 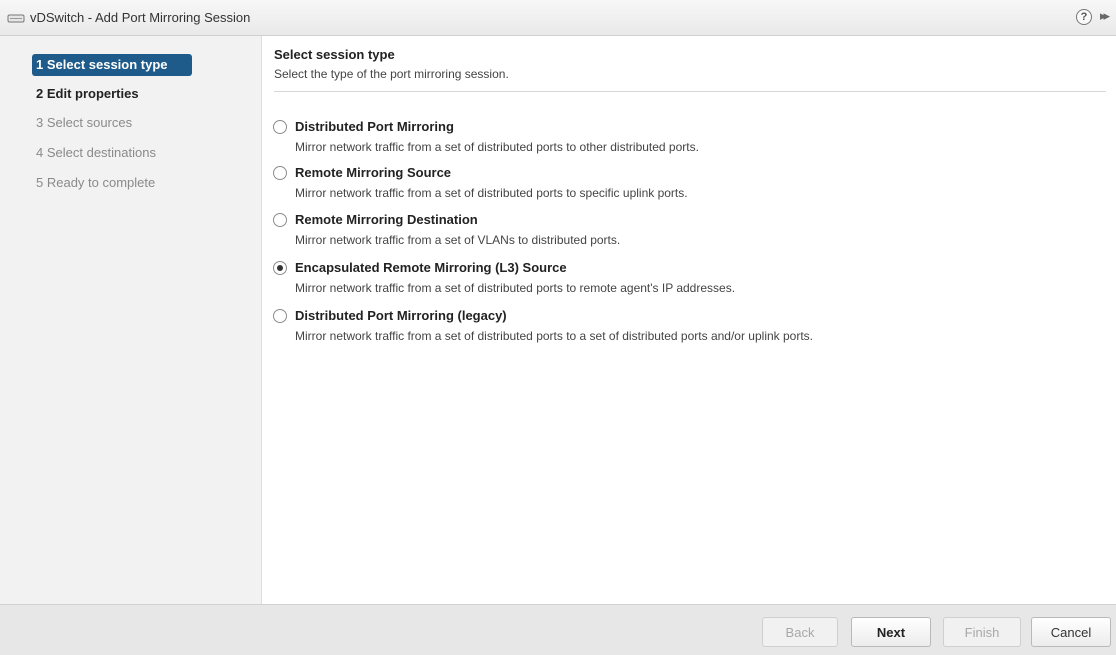 I want to click on next-button: Next, so click(x=891, y=632).